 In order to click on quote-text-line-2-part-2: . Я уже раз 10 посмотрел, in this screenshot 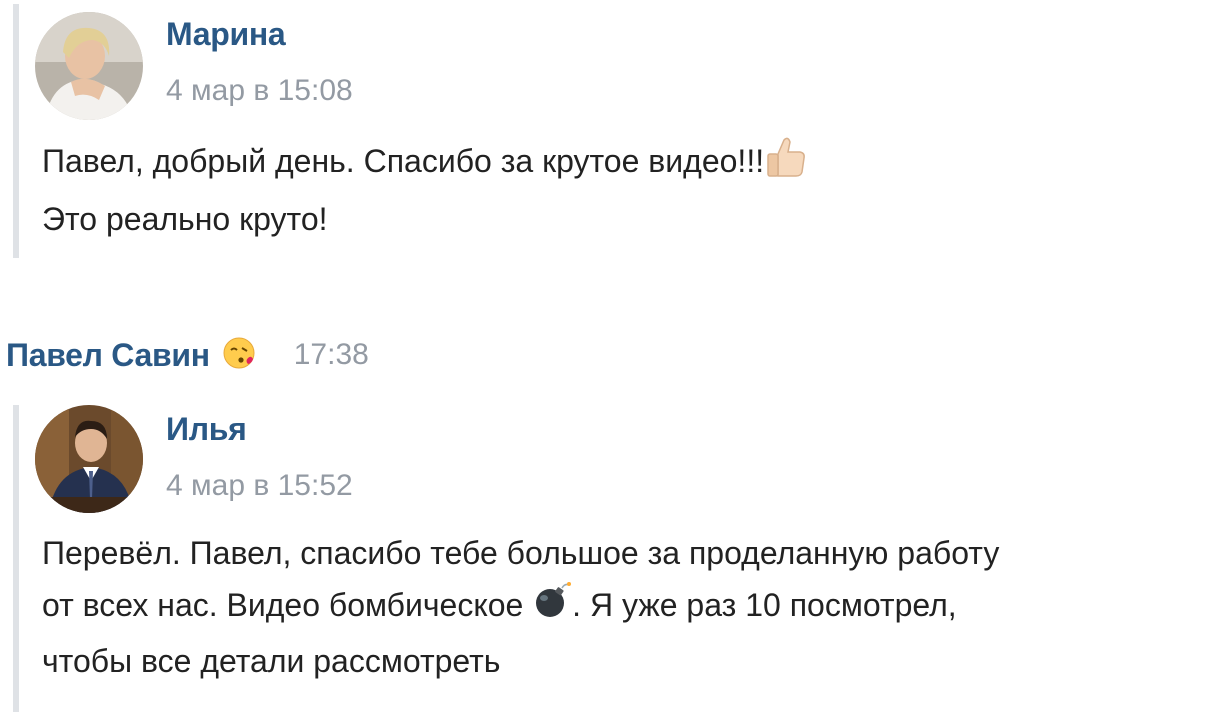, I will do `click(764, 605)`.